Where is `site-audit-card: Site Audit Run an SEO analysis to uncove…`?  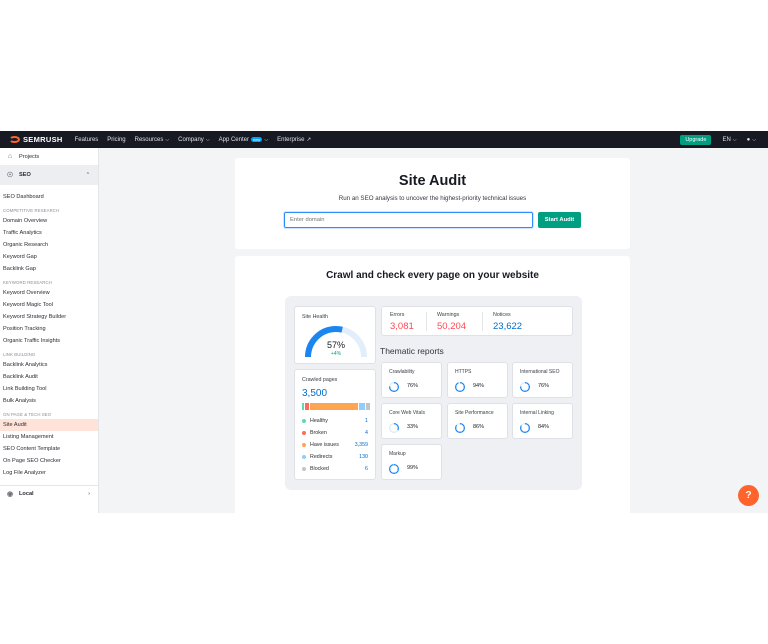 site-audit-card: Site Audit Run an SEO analysis to uncove… is located at coordinates (432, 203).